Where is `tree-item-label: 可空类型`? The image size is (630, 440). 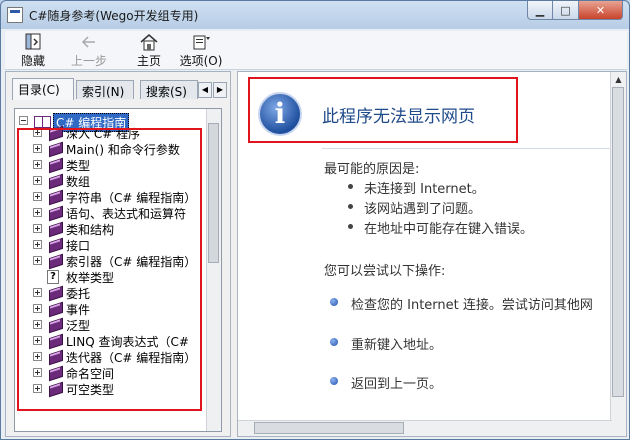
tree-item-label: 可空类型 is located at coordinates (90, 390).